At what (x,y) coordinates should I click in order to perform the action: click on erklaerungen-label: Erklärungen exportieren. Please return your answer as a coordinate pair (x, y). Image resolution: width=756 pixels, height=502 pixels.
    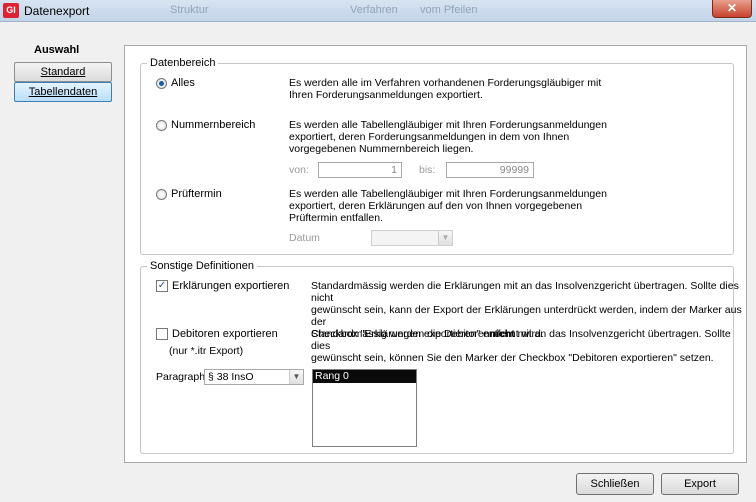
    Looking at the image, I should click on (230, 286).